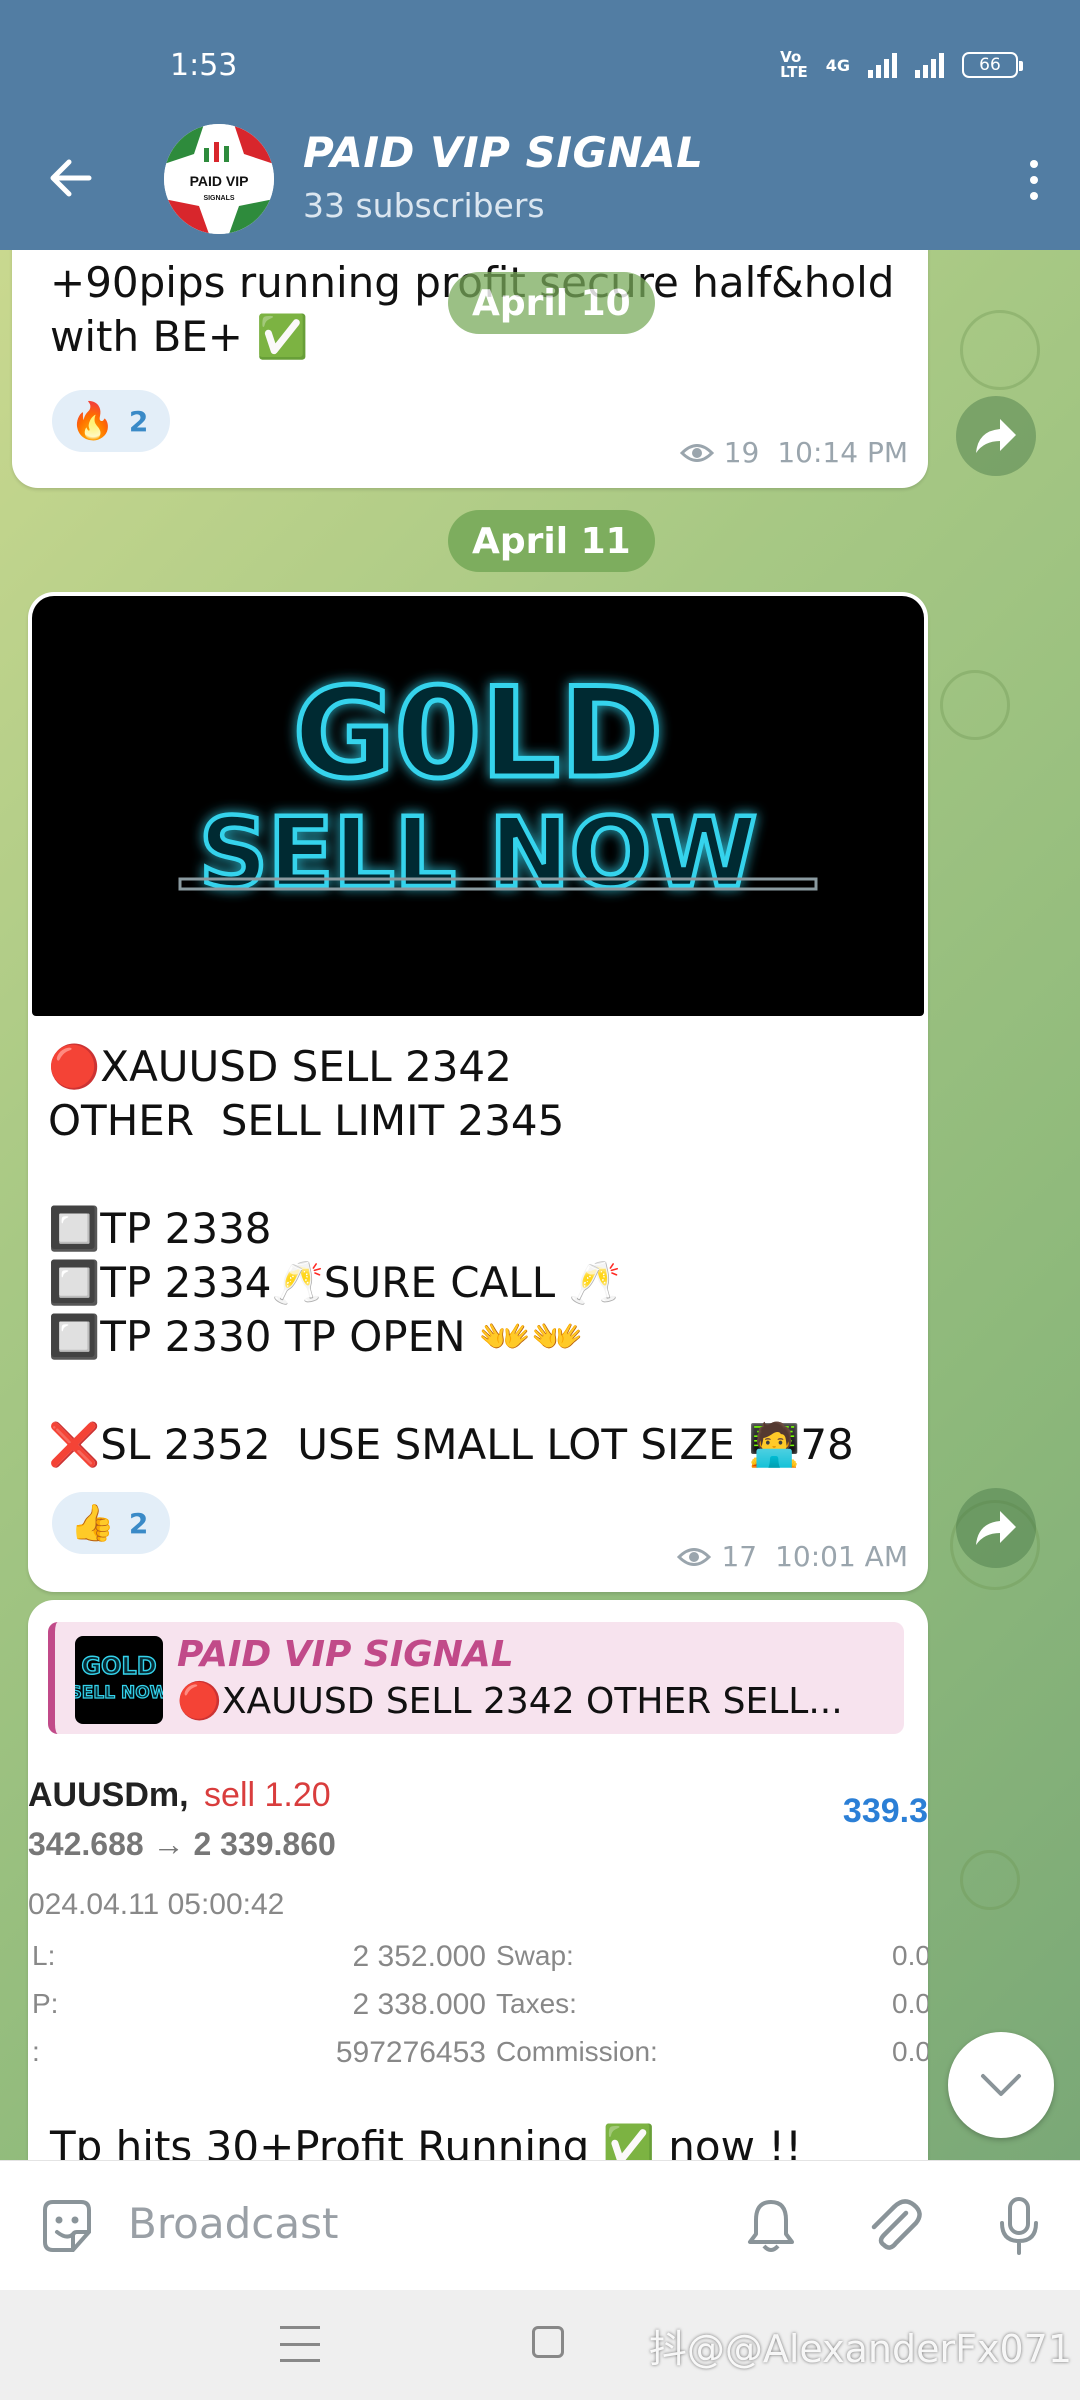 The width and height of the screenshot is (1080, 2400). Describe the element at coordinates (794, 64) in the screenshot. I see `volte-icon: Vo LTE` at that location.